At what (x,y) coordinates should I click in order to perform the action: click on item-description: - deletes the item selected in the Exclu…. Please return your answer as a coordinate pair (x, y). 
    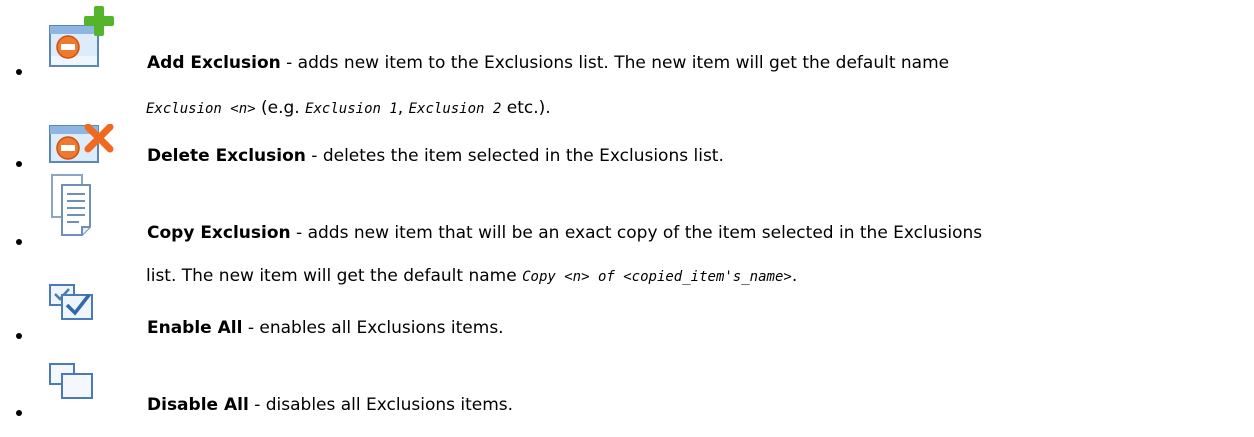
    Looking at the image, I should click on (514, 156).